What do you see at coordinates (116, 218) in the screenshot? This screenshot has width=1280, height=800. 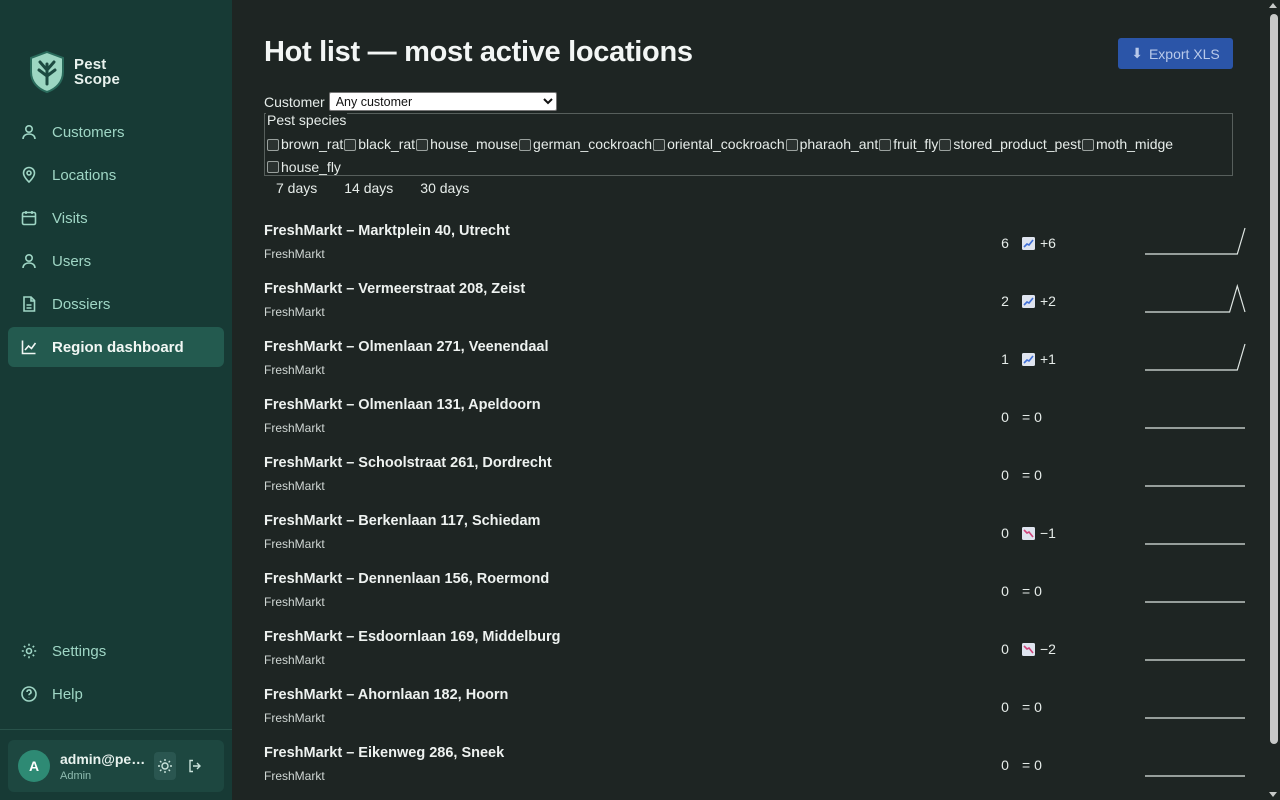 I see `nav-item-visits: Visits` at bounding box center [116, 218].